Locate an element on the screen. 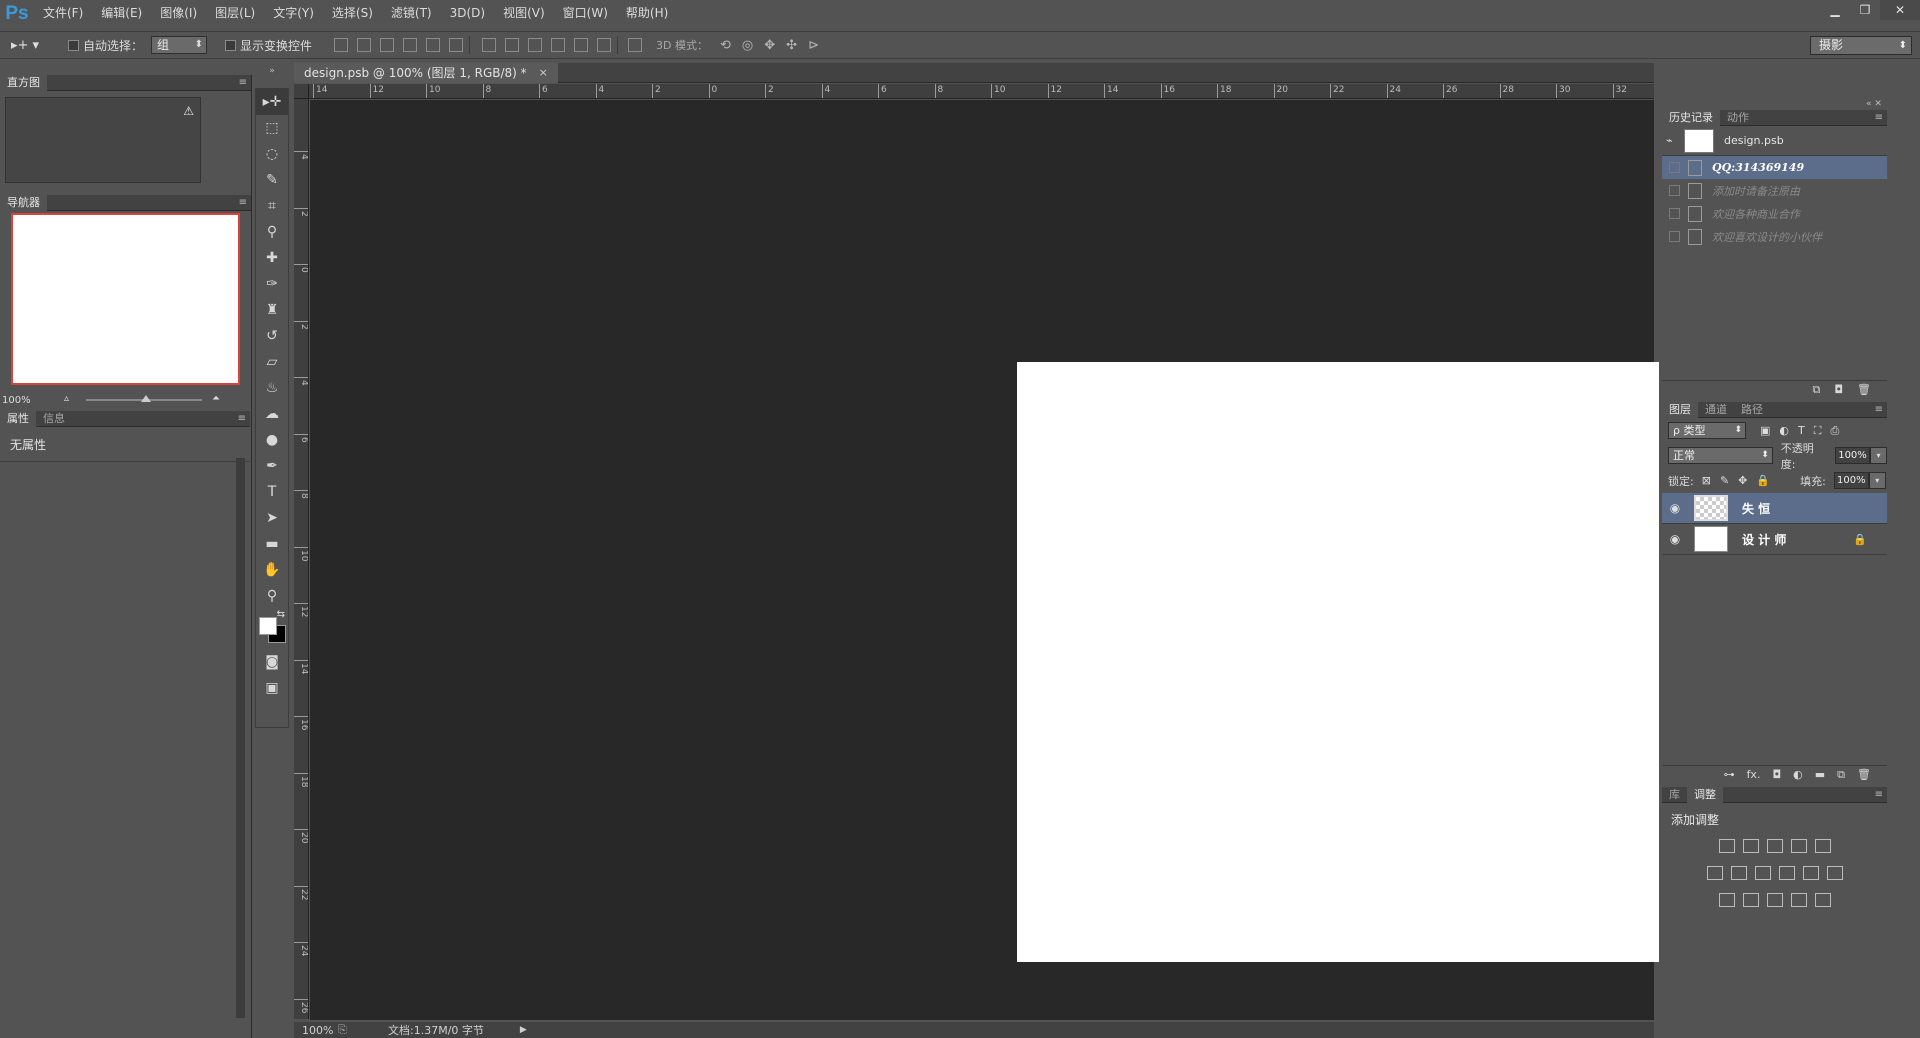 Image resolution: width=1920 pixels, height=1038 pixels. zoom-slider is located at coordinates (144, 398).